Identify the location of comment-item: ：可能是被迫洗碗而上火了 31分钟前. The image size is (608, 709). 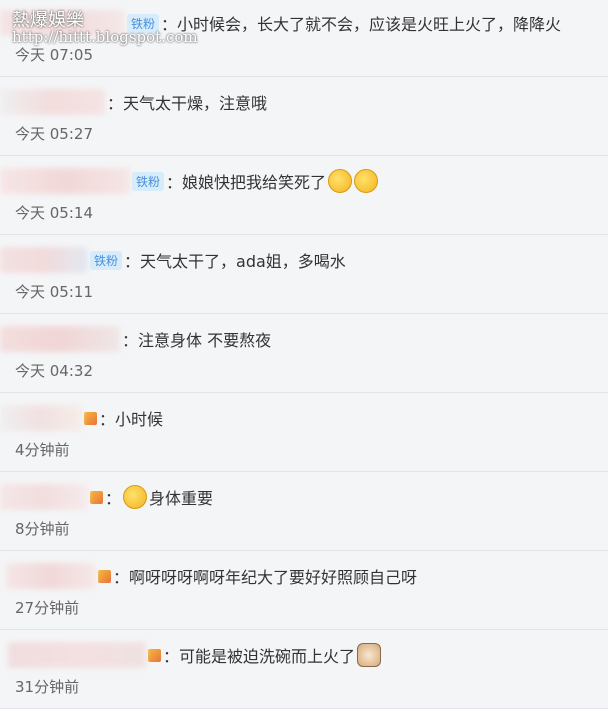
(304, 669).